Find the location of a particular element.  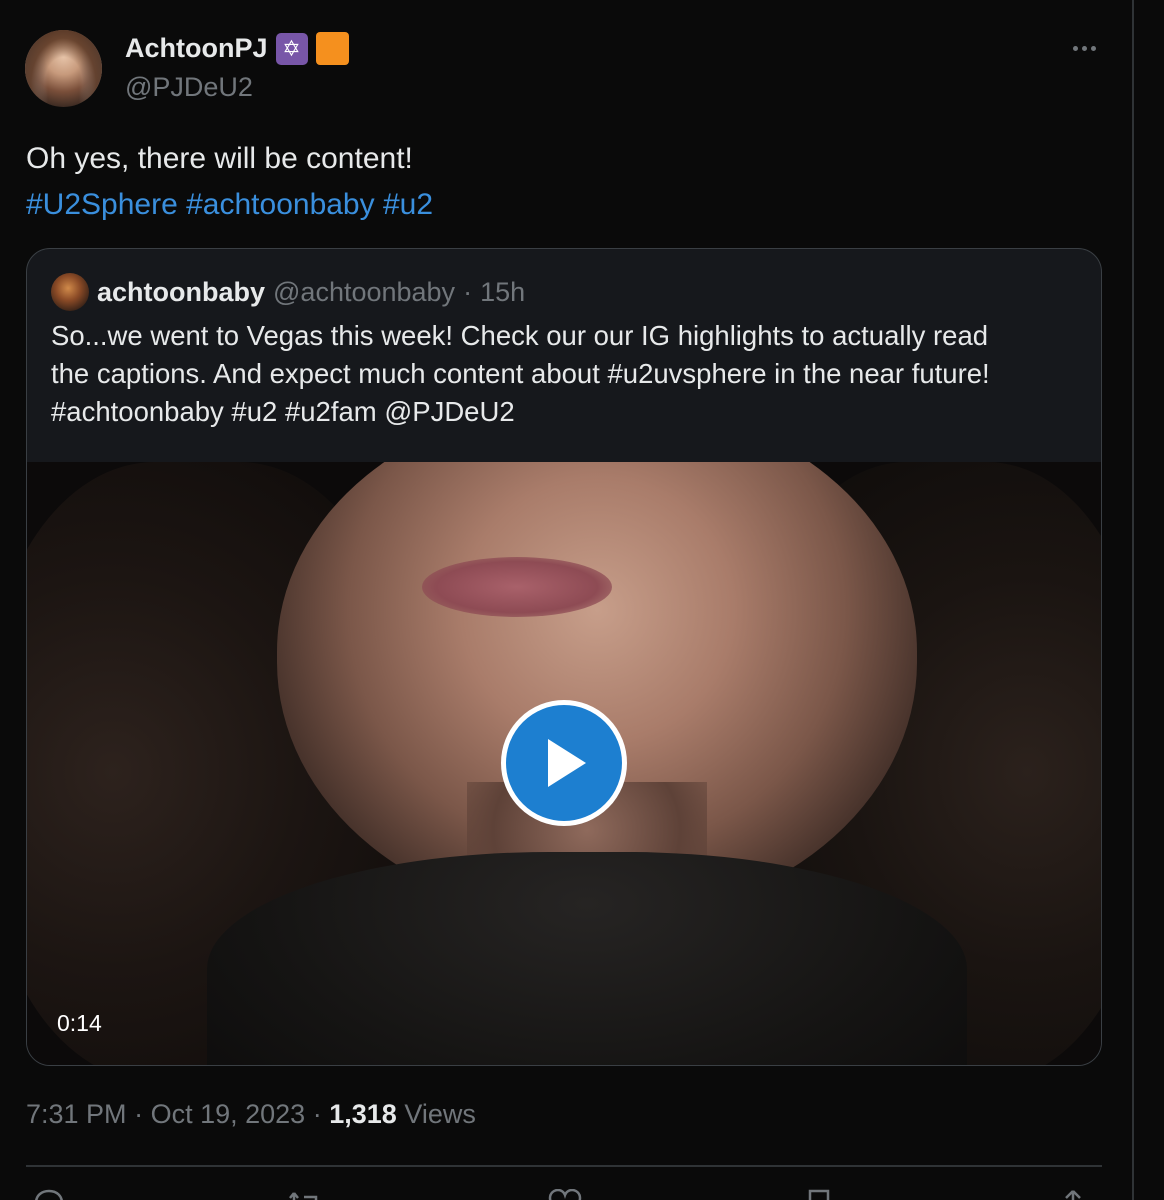

tweet-hashtags: #U2Sphere #achtoonbaby #u2 is located at coordinates (566, 205).